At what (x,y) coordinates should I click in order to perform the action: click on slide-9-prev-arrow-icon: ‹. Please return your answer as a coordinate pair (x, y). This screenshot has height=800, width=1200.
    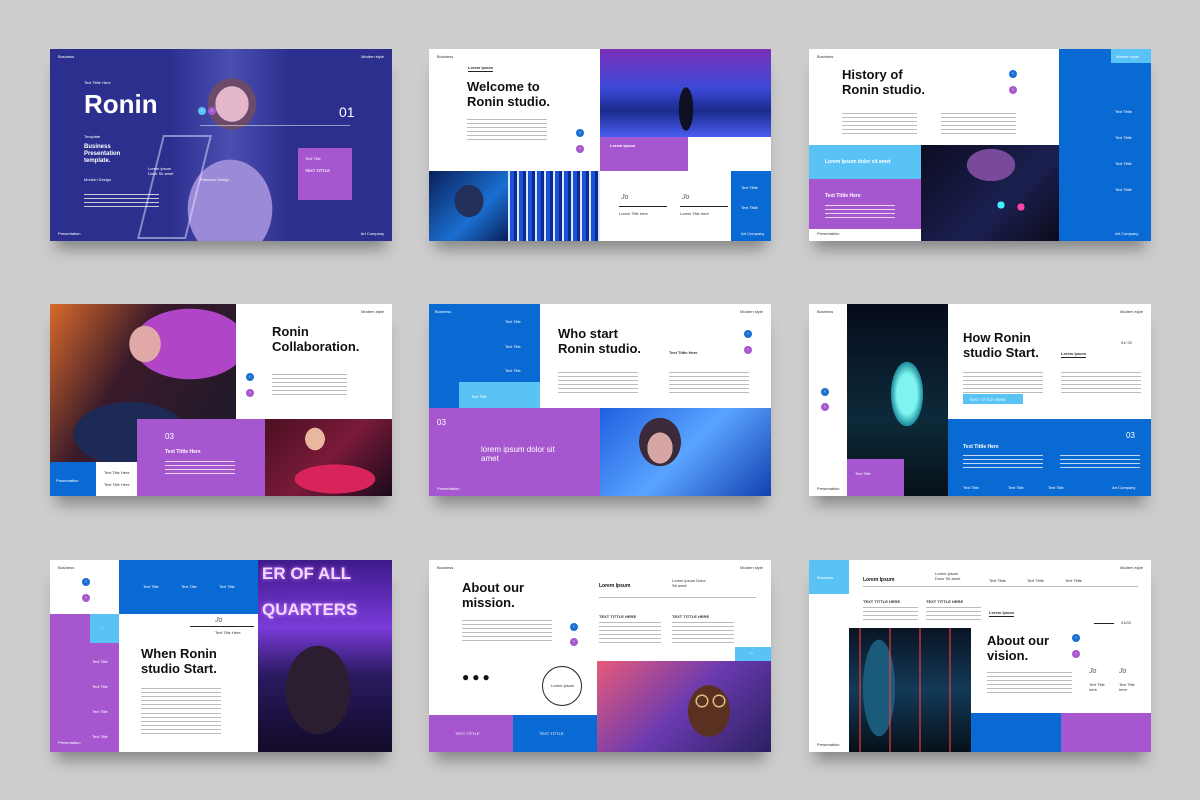
    Looking at the image, I should click on (1076, 638).